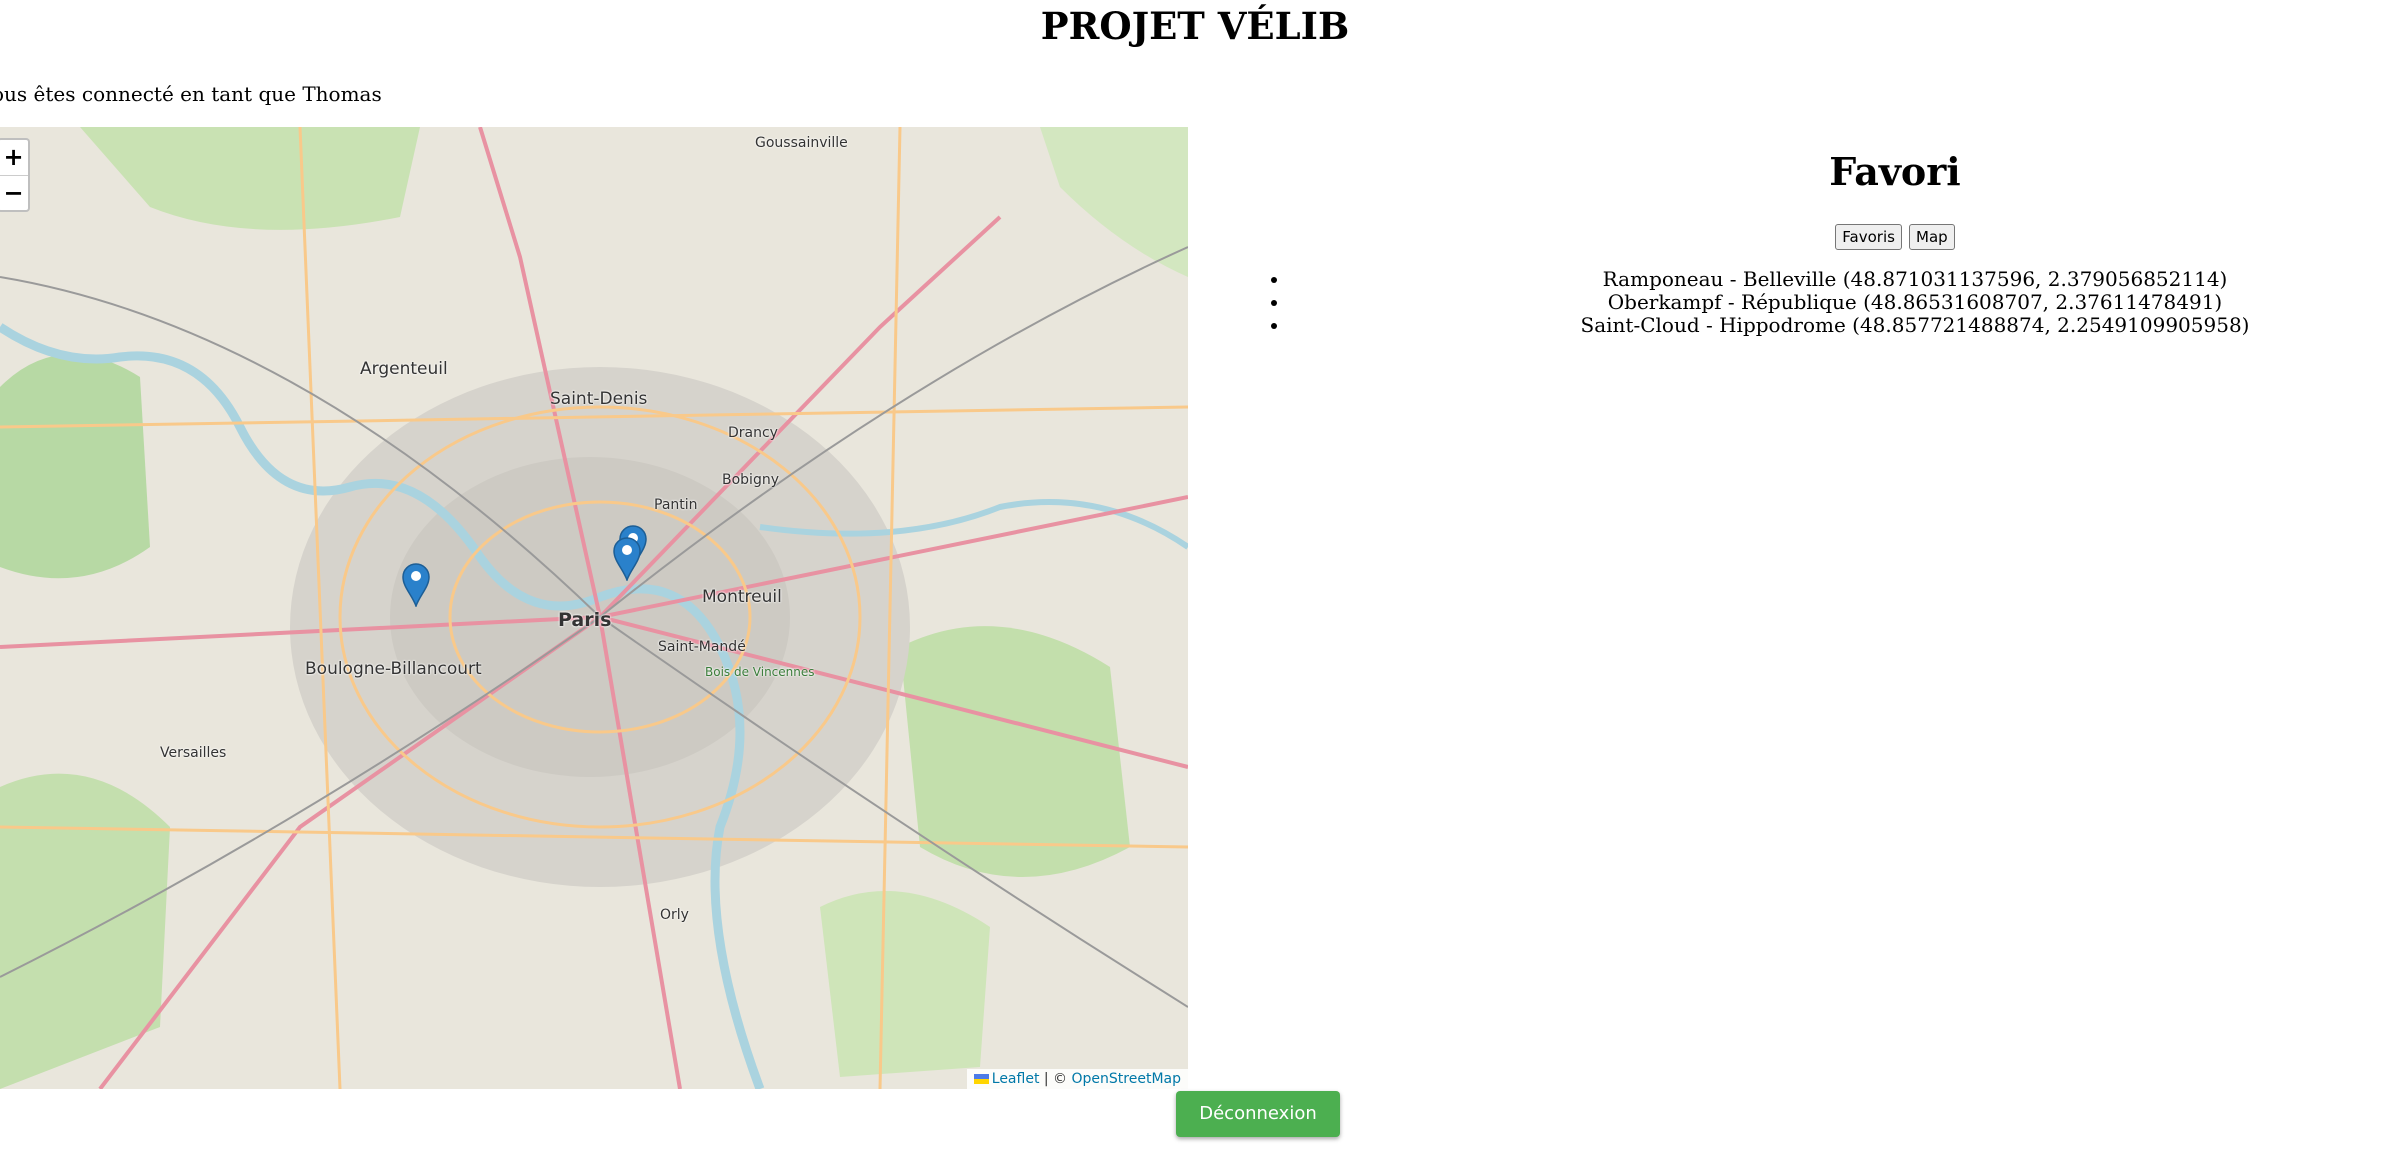 This screenshot has width=2390, height=1174. Describe the element at coordinates (404, 369) in the screenshot. I see `map-label-argenteuil: Argenteuil` at that location.